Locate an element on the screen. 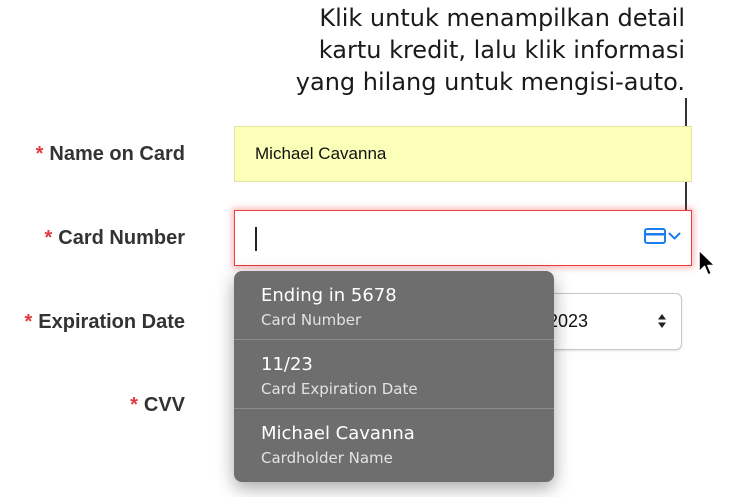 This screenshot has height=497, width=745. autofill-item-subtitle: Card Expiration Date is located at coordinates (339, 389).